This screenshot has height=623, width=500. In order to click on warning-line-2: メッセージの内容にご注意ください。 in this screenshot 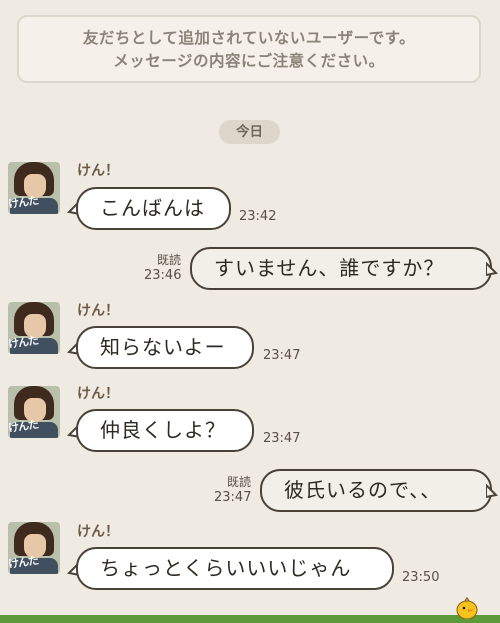, I will do `click(249, 61)`.